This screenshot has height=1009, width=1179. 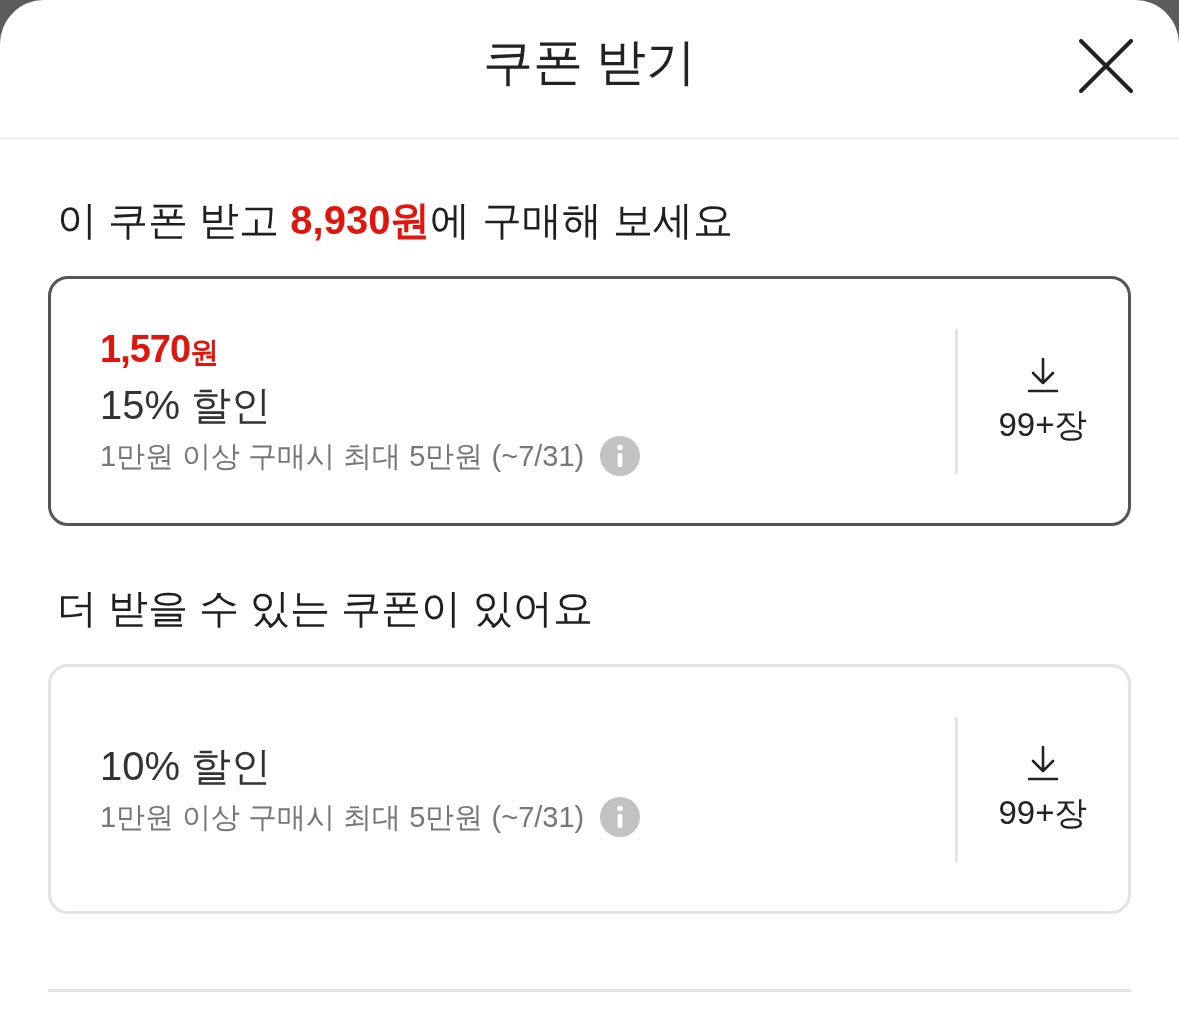 I want to click on discount-amount: 1,570원, so click(x=160, y=349).